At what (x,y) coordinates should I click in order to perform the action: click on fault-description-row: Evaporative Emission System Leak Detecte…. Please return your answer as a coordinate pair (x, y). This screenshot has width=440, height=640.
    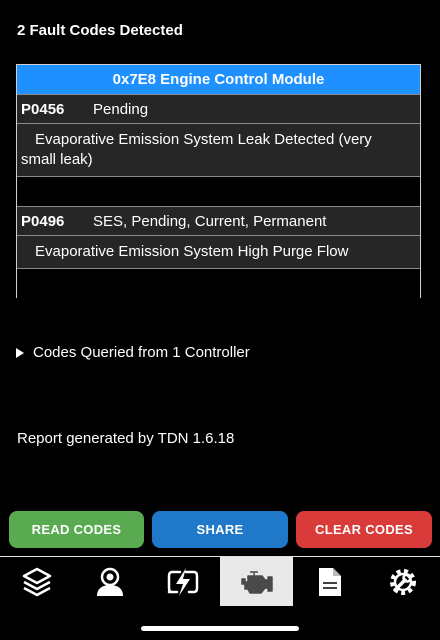
    Looking at the image, I should click on (218, 149).